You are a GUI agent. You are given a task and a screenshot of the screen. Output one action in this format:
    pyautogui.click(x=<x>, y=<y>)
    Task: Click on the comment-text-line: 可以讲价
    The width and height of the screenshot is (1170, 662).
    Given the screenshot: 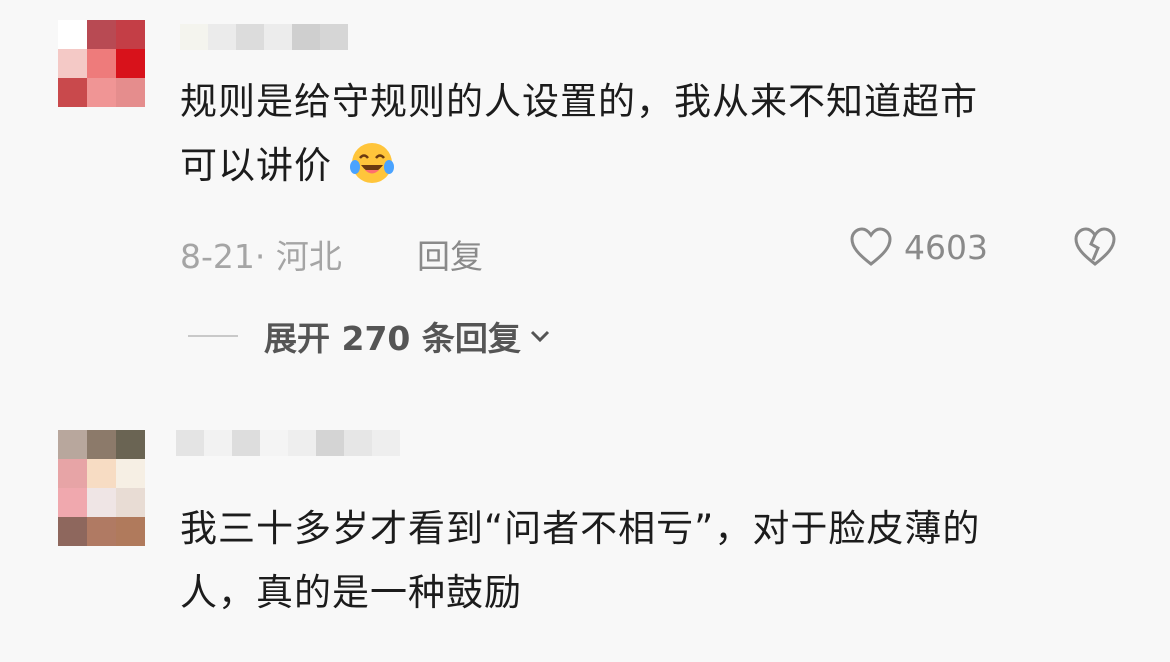 What is the action you would take?
    pyautogui.click(x=579, y=166)
    